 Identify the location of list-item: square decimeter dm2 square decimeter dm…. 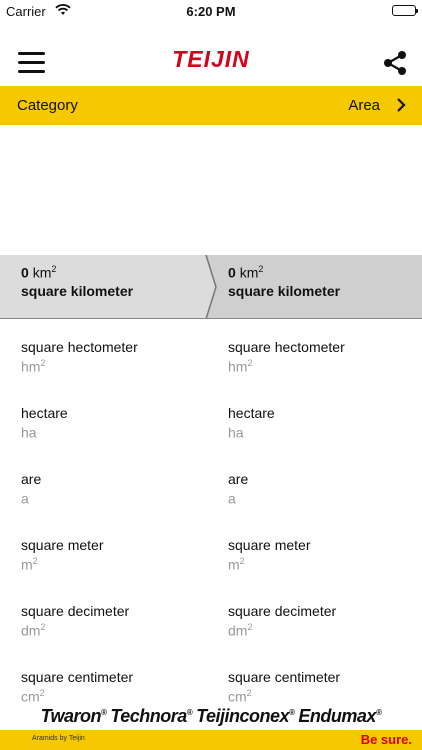
(211, 616).